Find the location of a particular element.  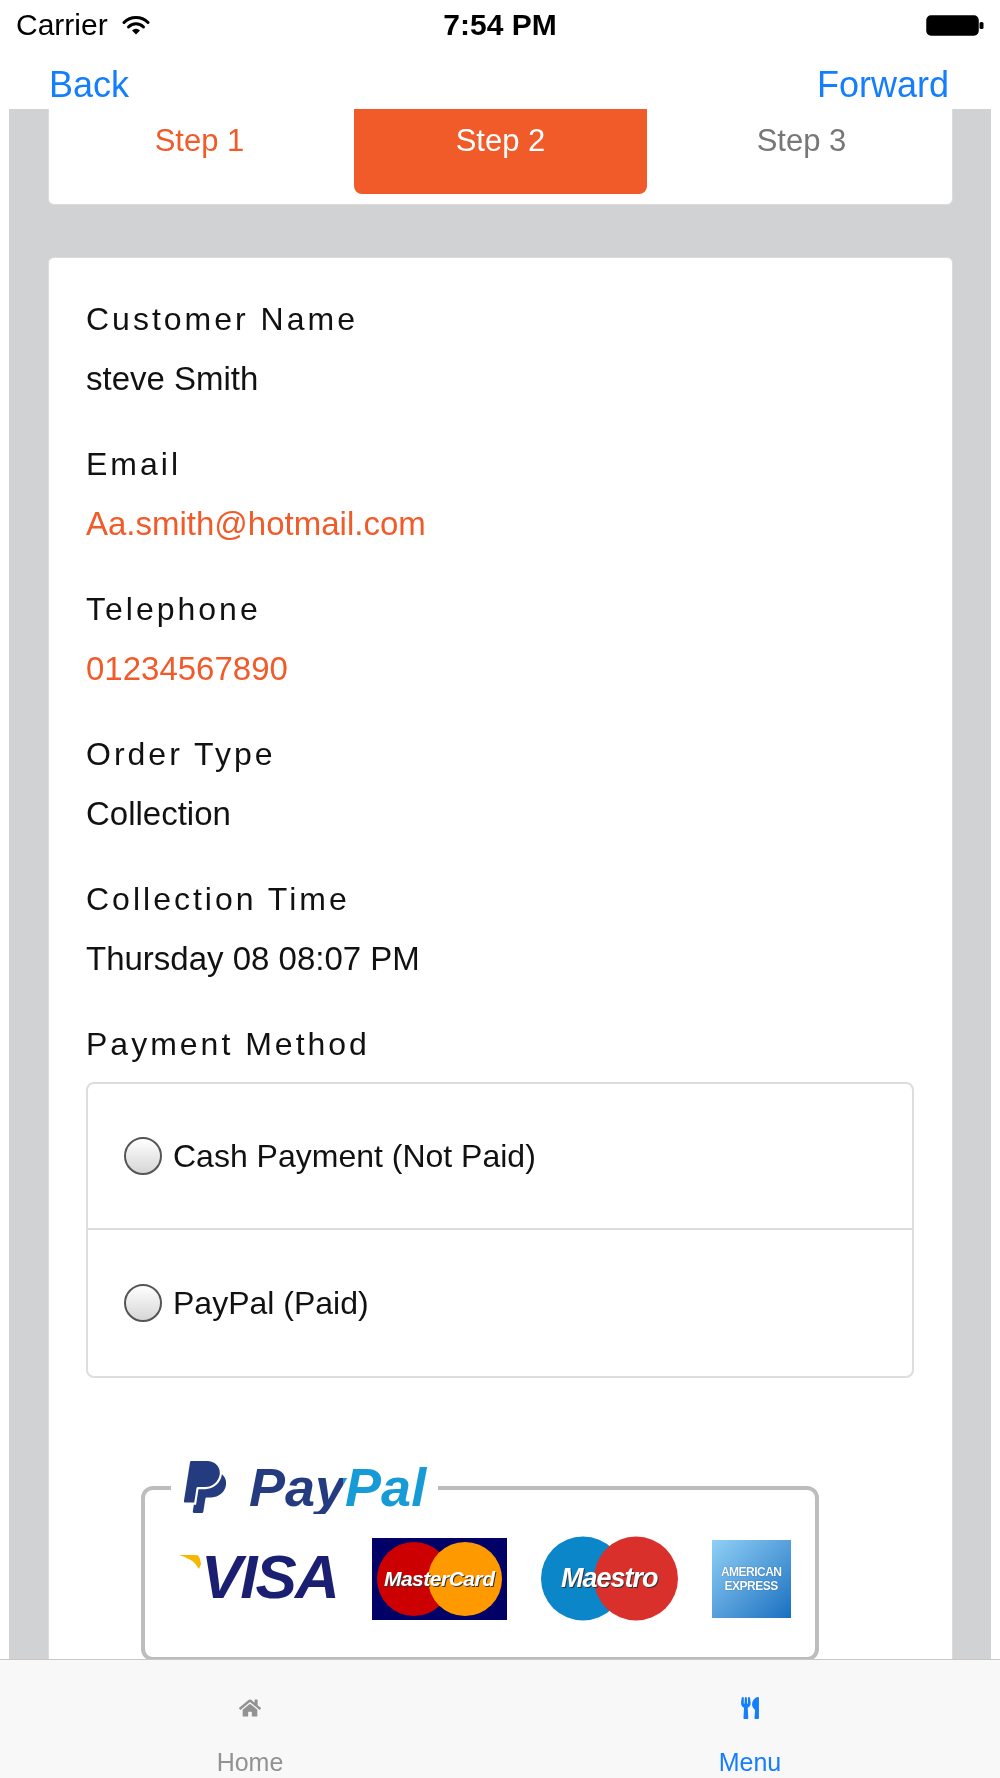

field-value: Thursday 08 08:07 PM is located at coordinates (253, 959).